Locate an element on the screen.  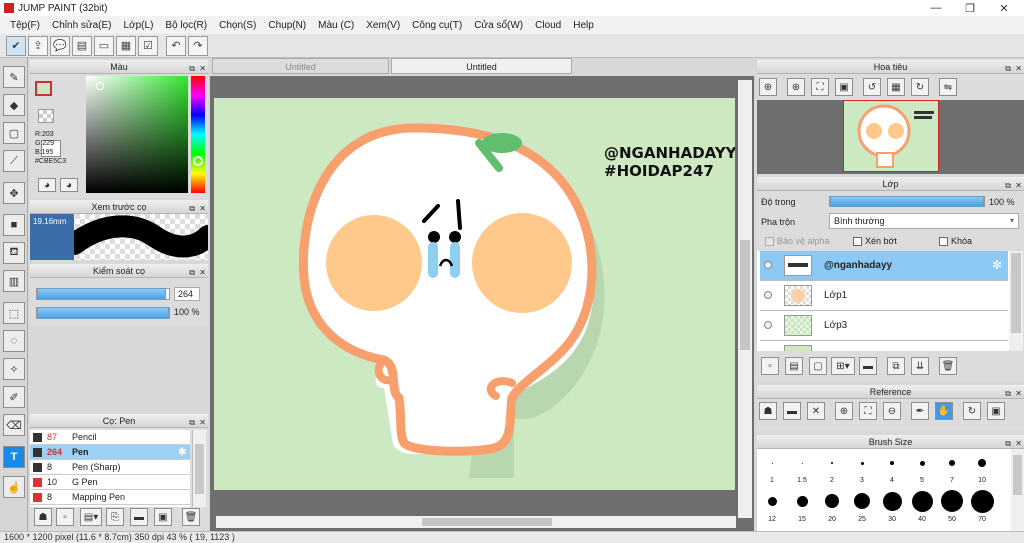
checklist-icon: ☑ is located at coordinates (148, 45).